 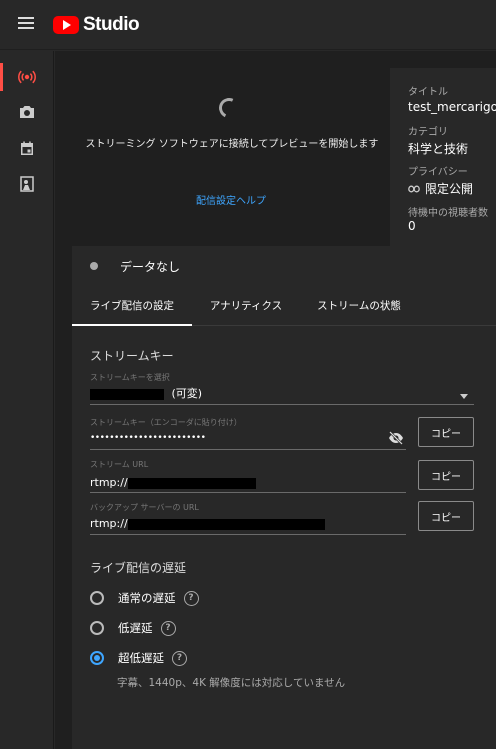 I want to click on copy-stream-key-button: コピー, so click(x=446, y=432).